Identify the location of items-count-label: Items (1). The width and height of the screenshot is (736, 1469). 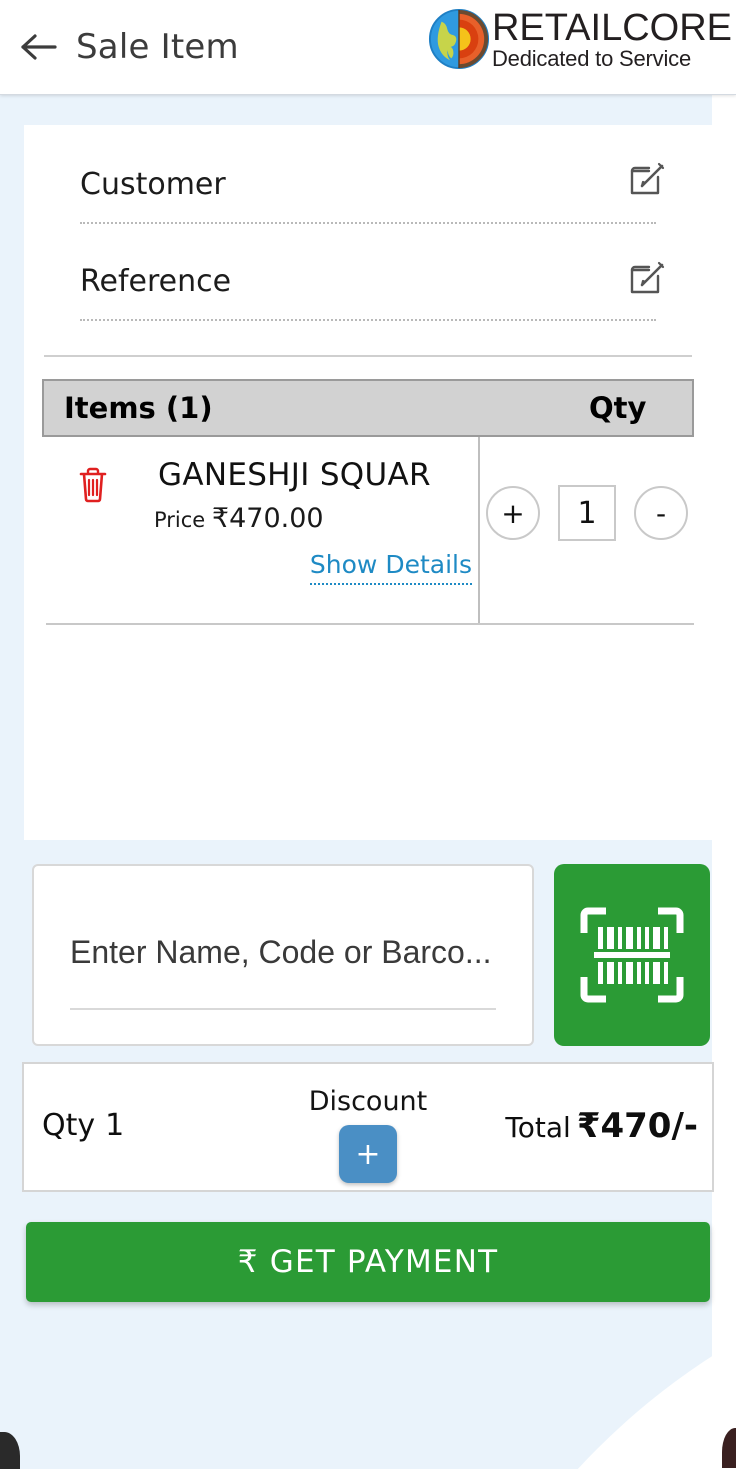
(138, 408).